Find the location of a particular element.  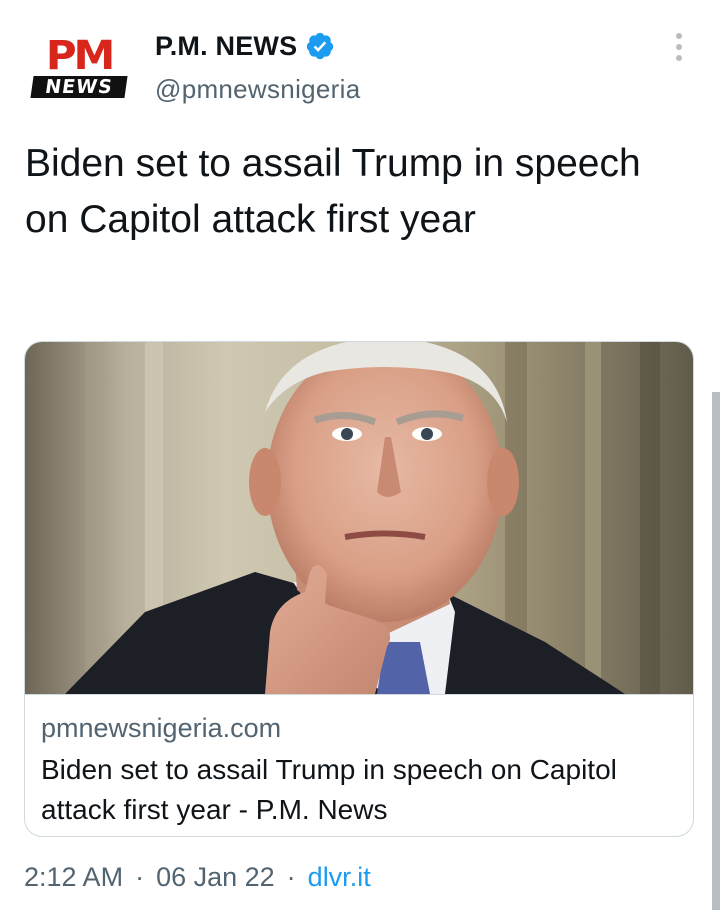

scrollbar is located at coordinates (716, 651).